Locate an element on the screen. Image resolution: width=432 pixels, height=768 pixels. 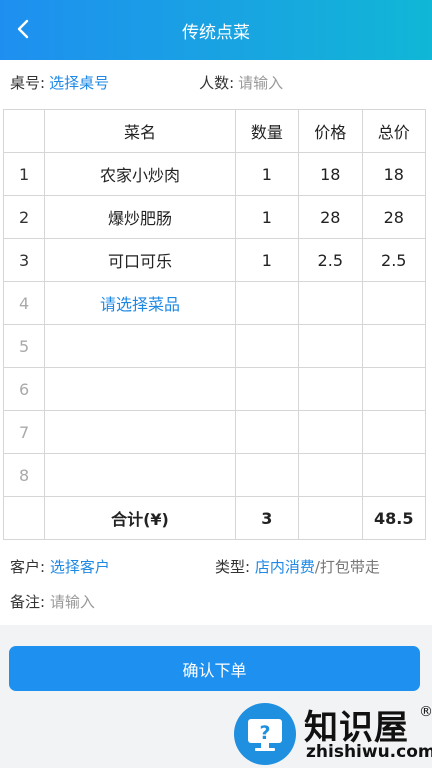
table-row: 8 is located at coordinates (214, 475).